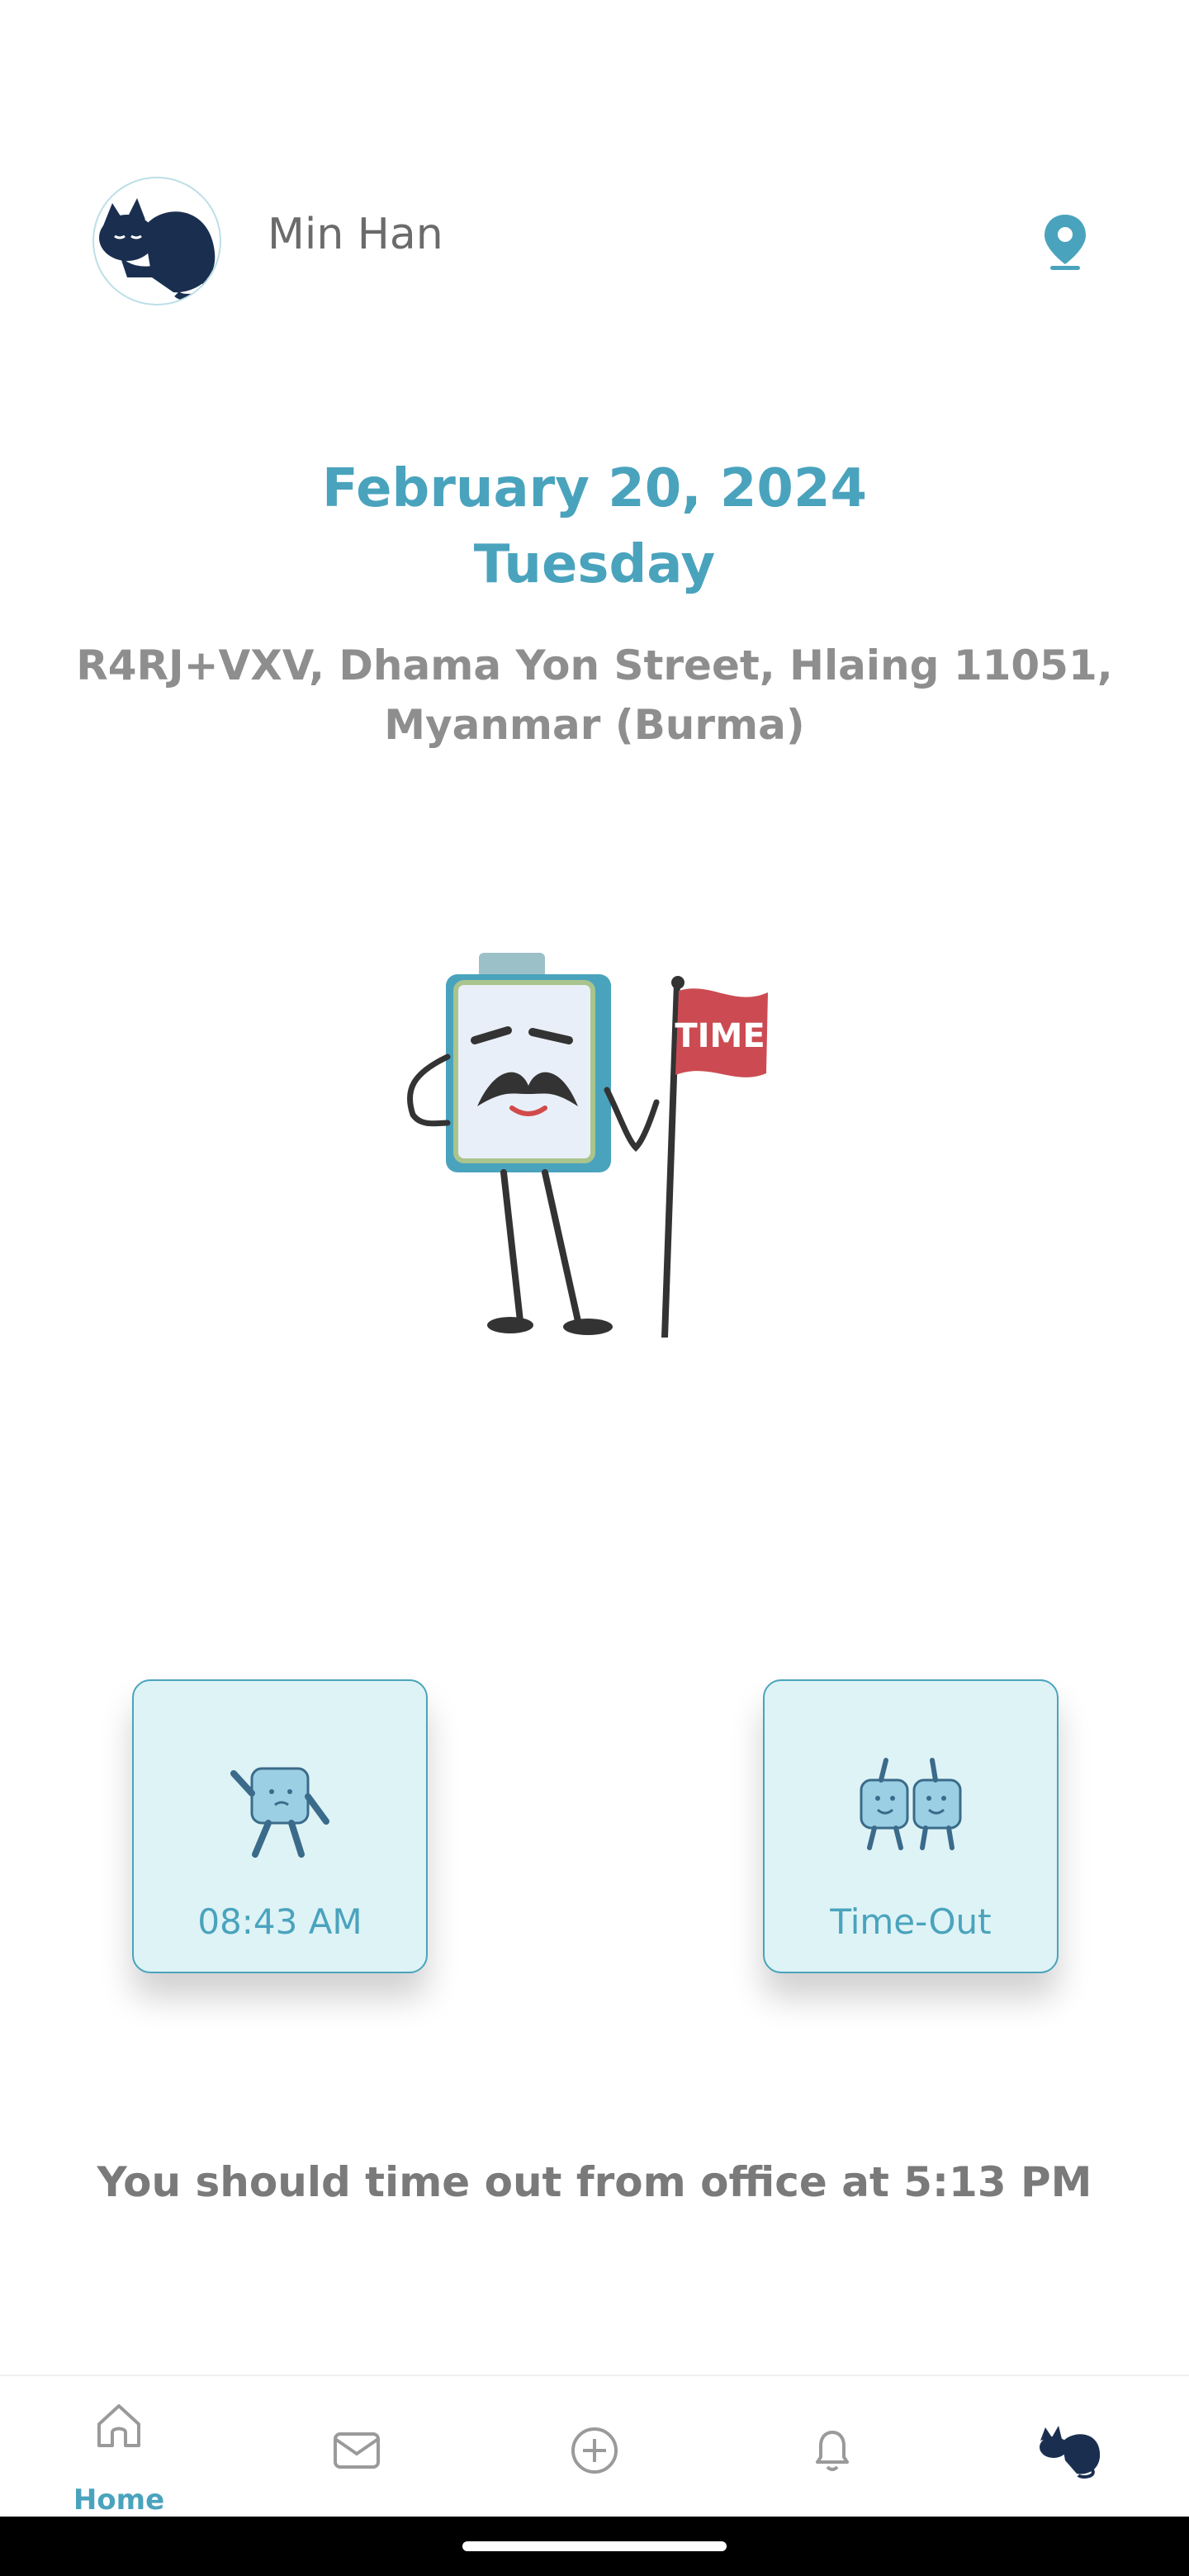  What do you see at coordinates (118, 2425) in the screenshot?
I see `home-icon` at bounding box center [118, 2425].